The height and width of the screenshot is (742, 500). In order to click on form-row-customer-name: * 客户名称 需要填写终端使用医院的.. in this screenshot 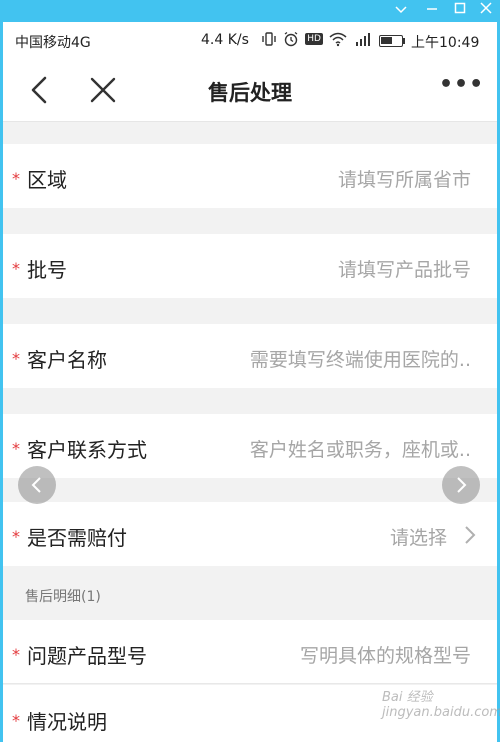, I will do `click(250, 356)`.